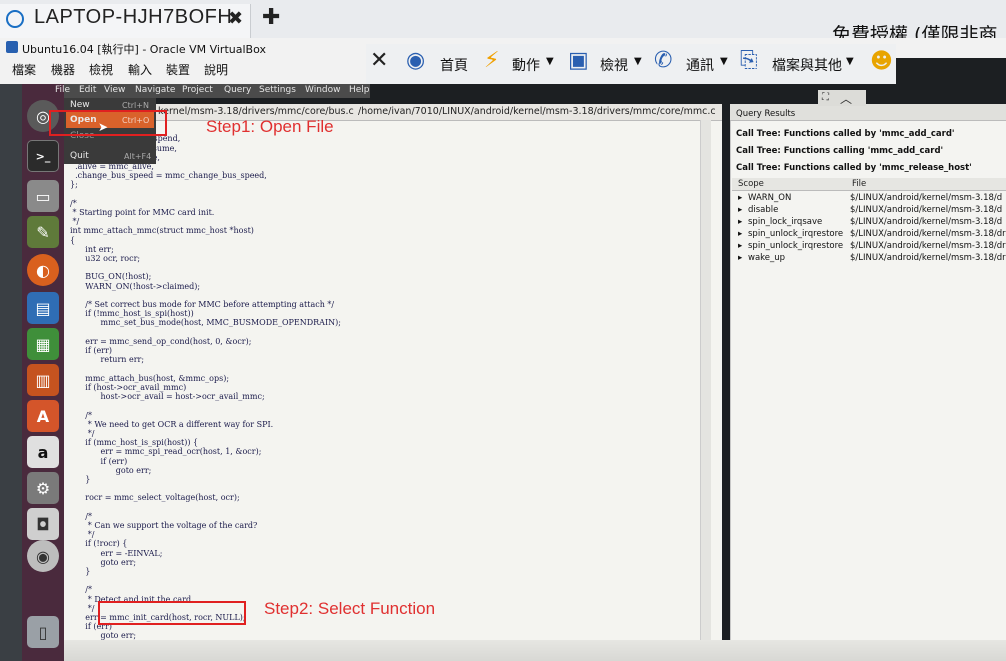  What do you see at coordinates (881, 61) in the screenshot?
I see `smiley-icon: ☻` at bounding box center [881, 61].